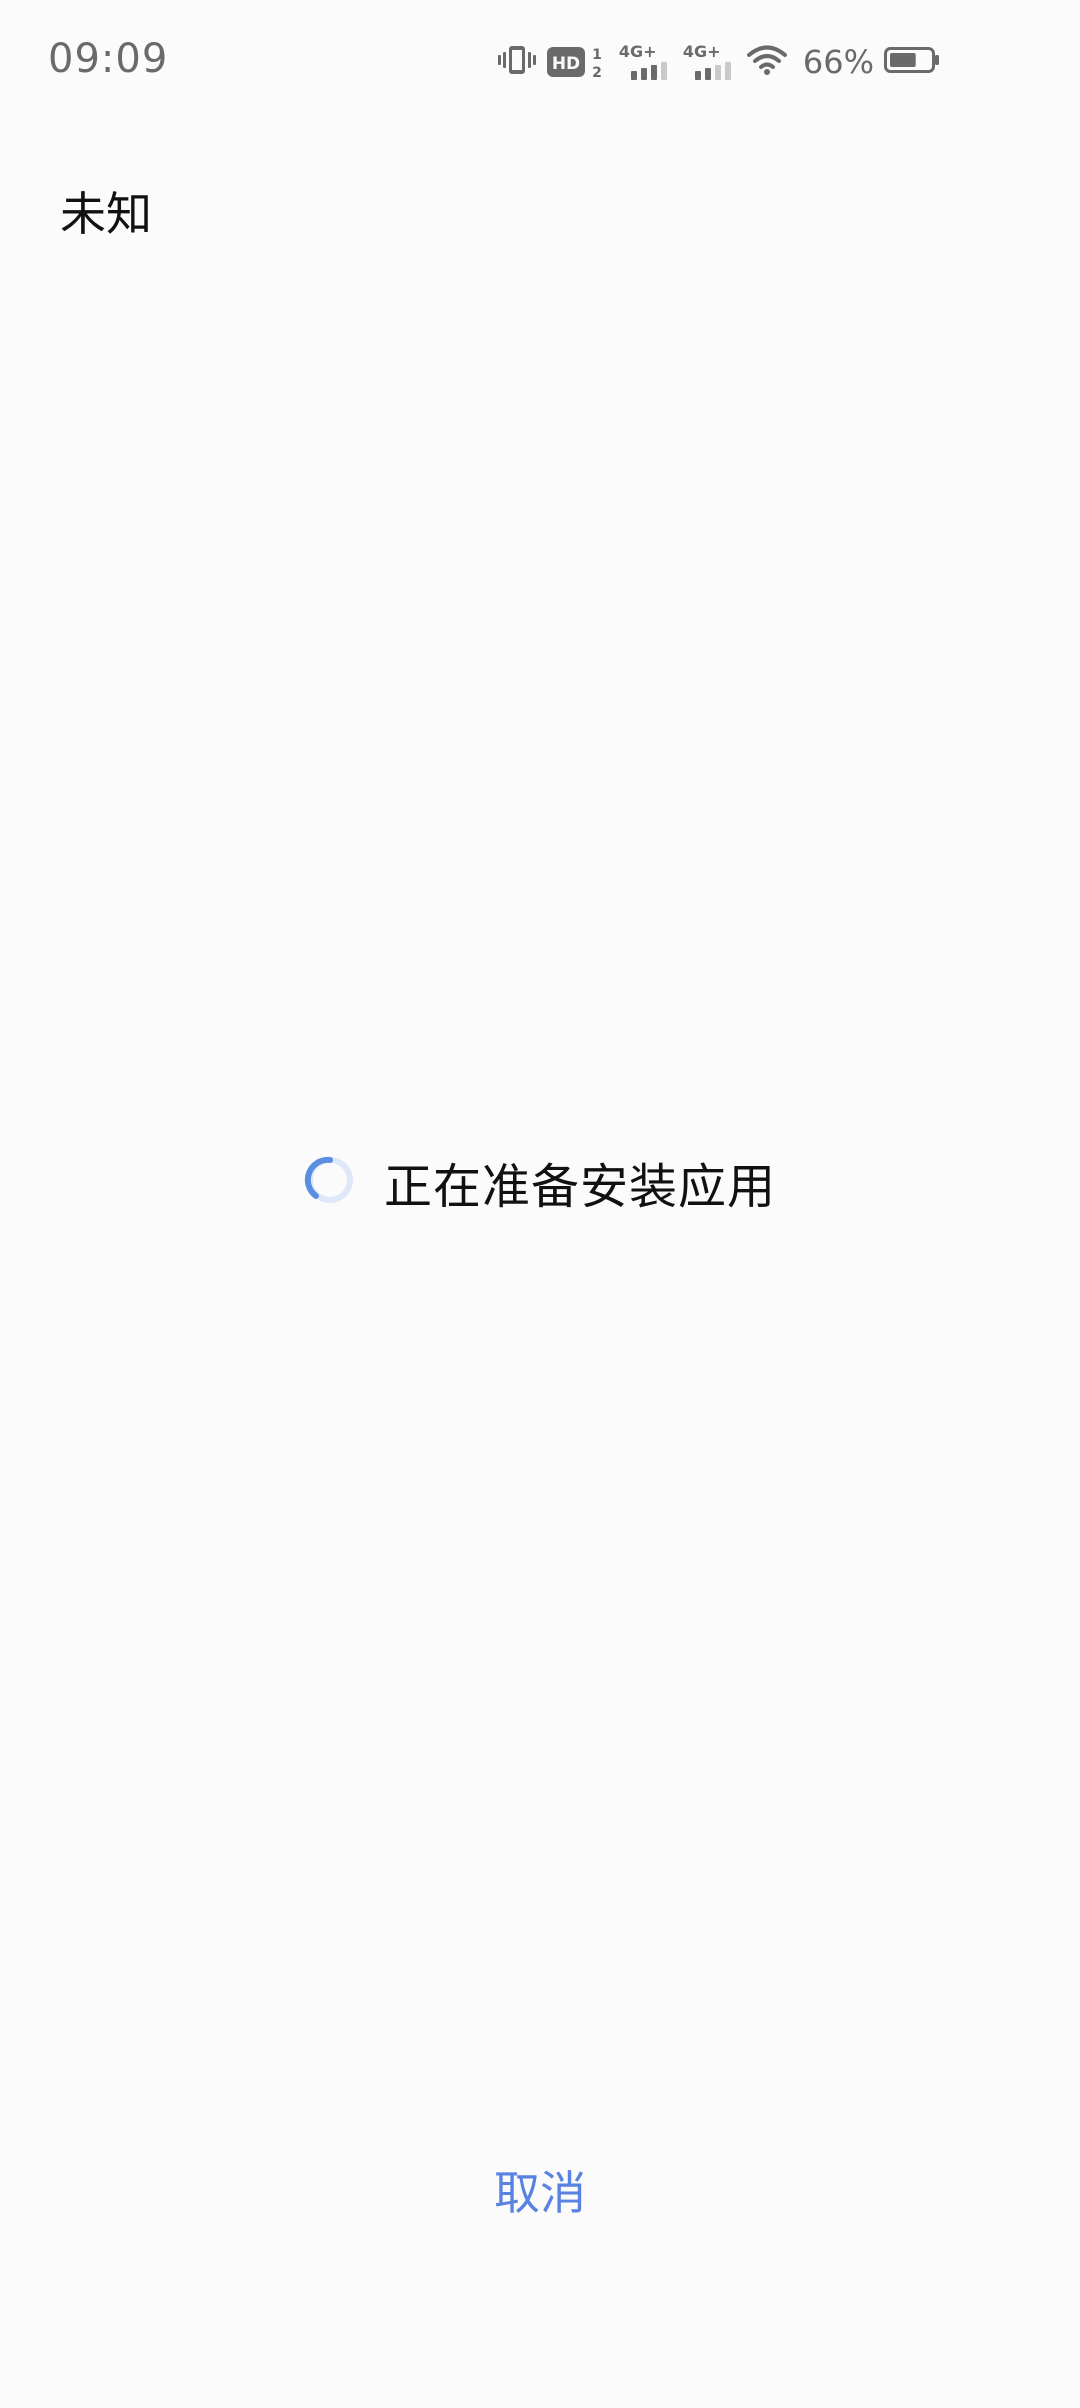 The image size is (1080, 2408). I want to click on status-time: 09:09, so click(108, 59).